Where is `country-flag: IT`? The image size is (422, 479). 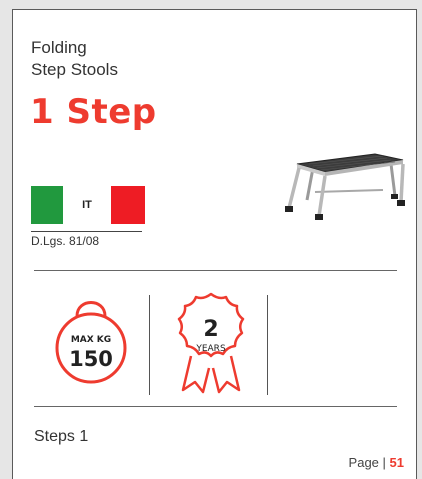 country-flag: IT is located at coordinates (88, 205).